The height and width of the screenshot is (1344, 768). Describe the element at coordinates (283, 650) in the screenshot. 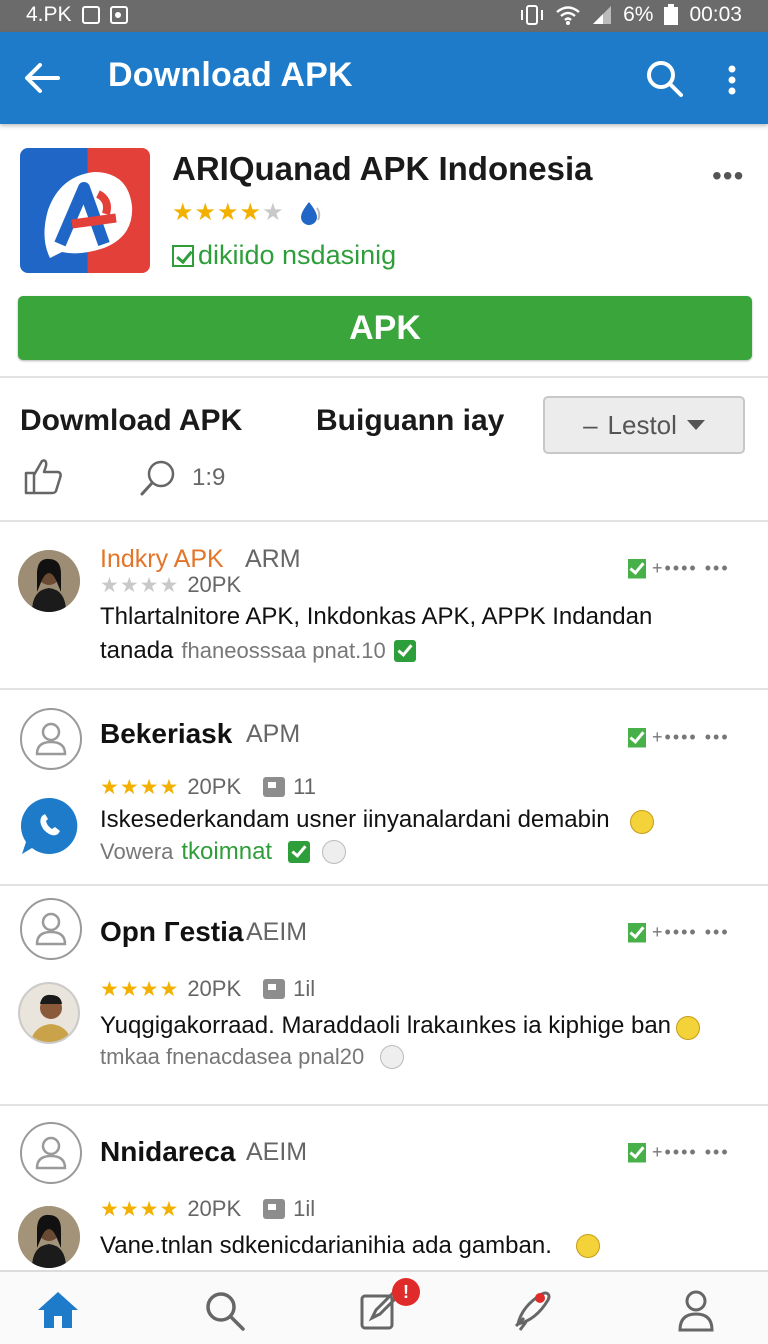

I see `review-sub-text: fhaneosssaa pnat.10` at that location.